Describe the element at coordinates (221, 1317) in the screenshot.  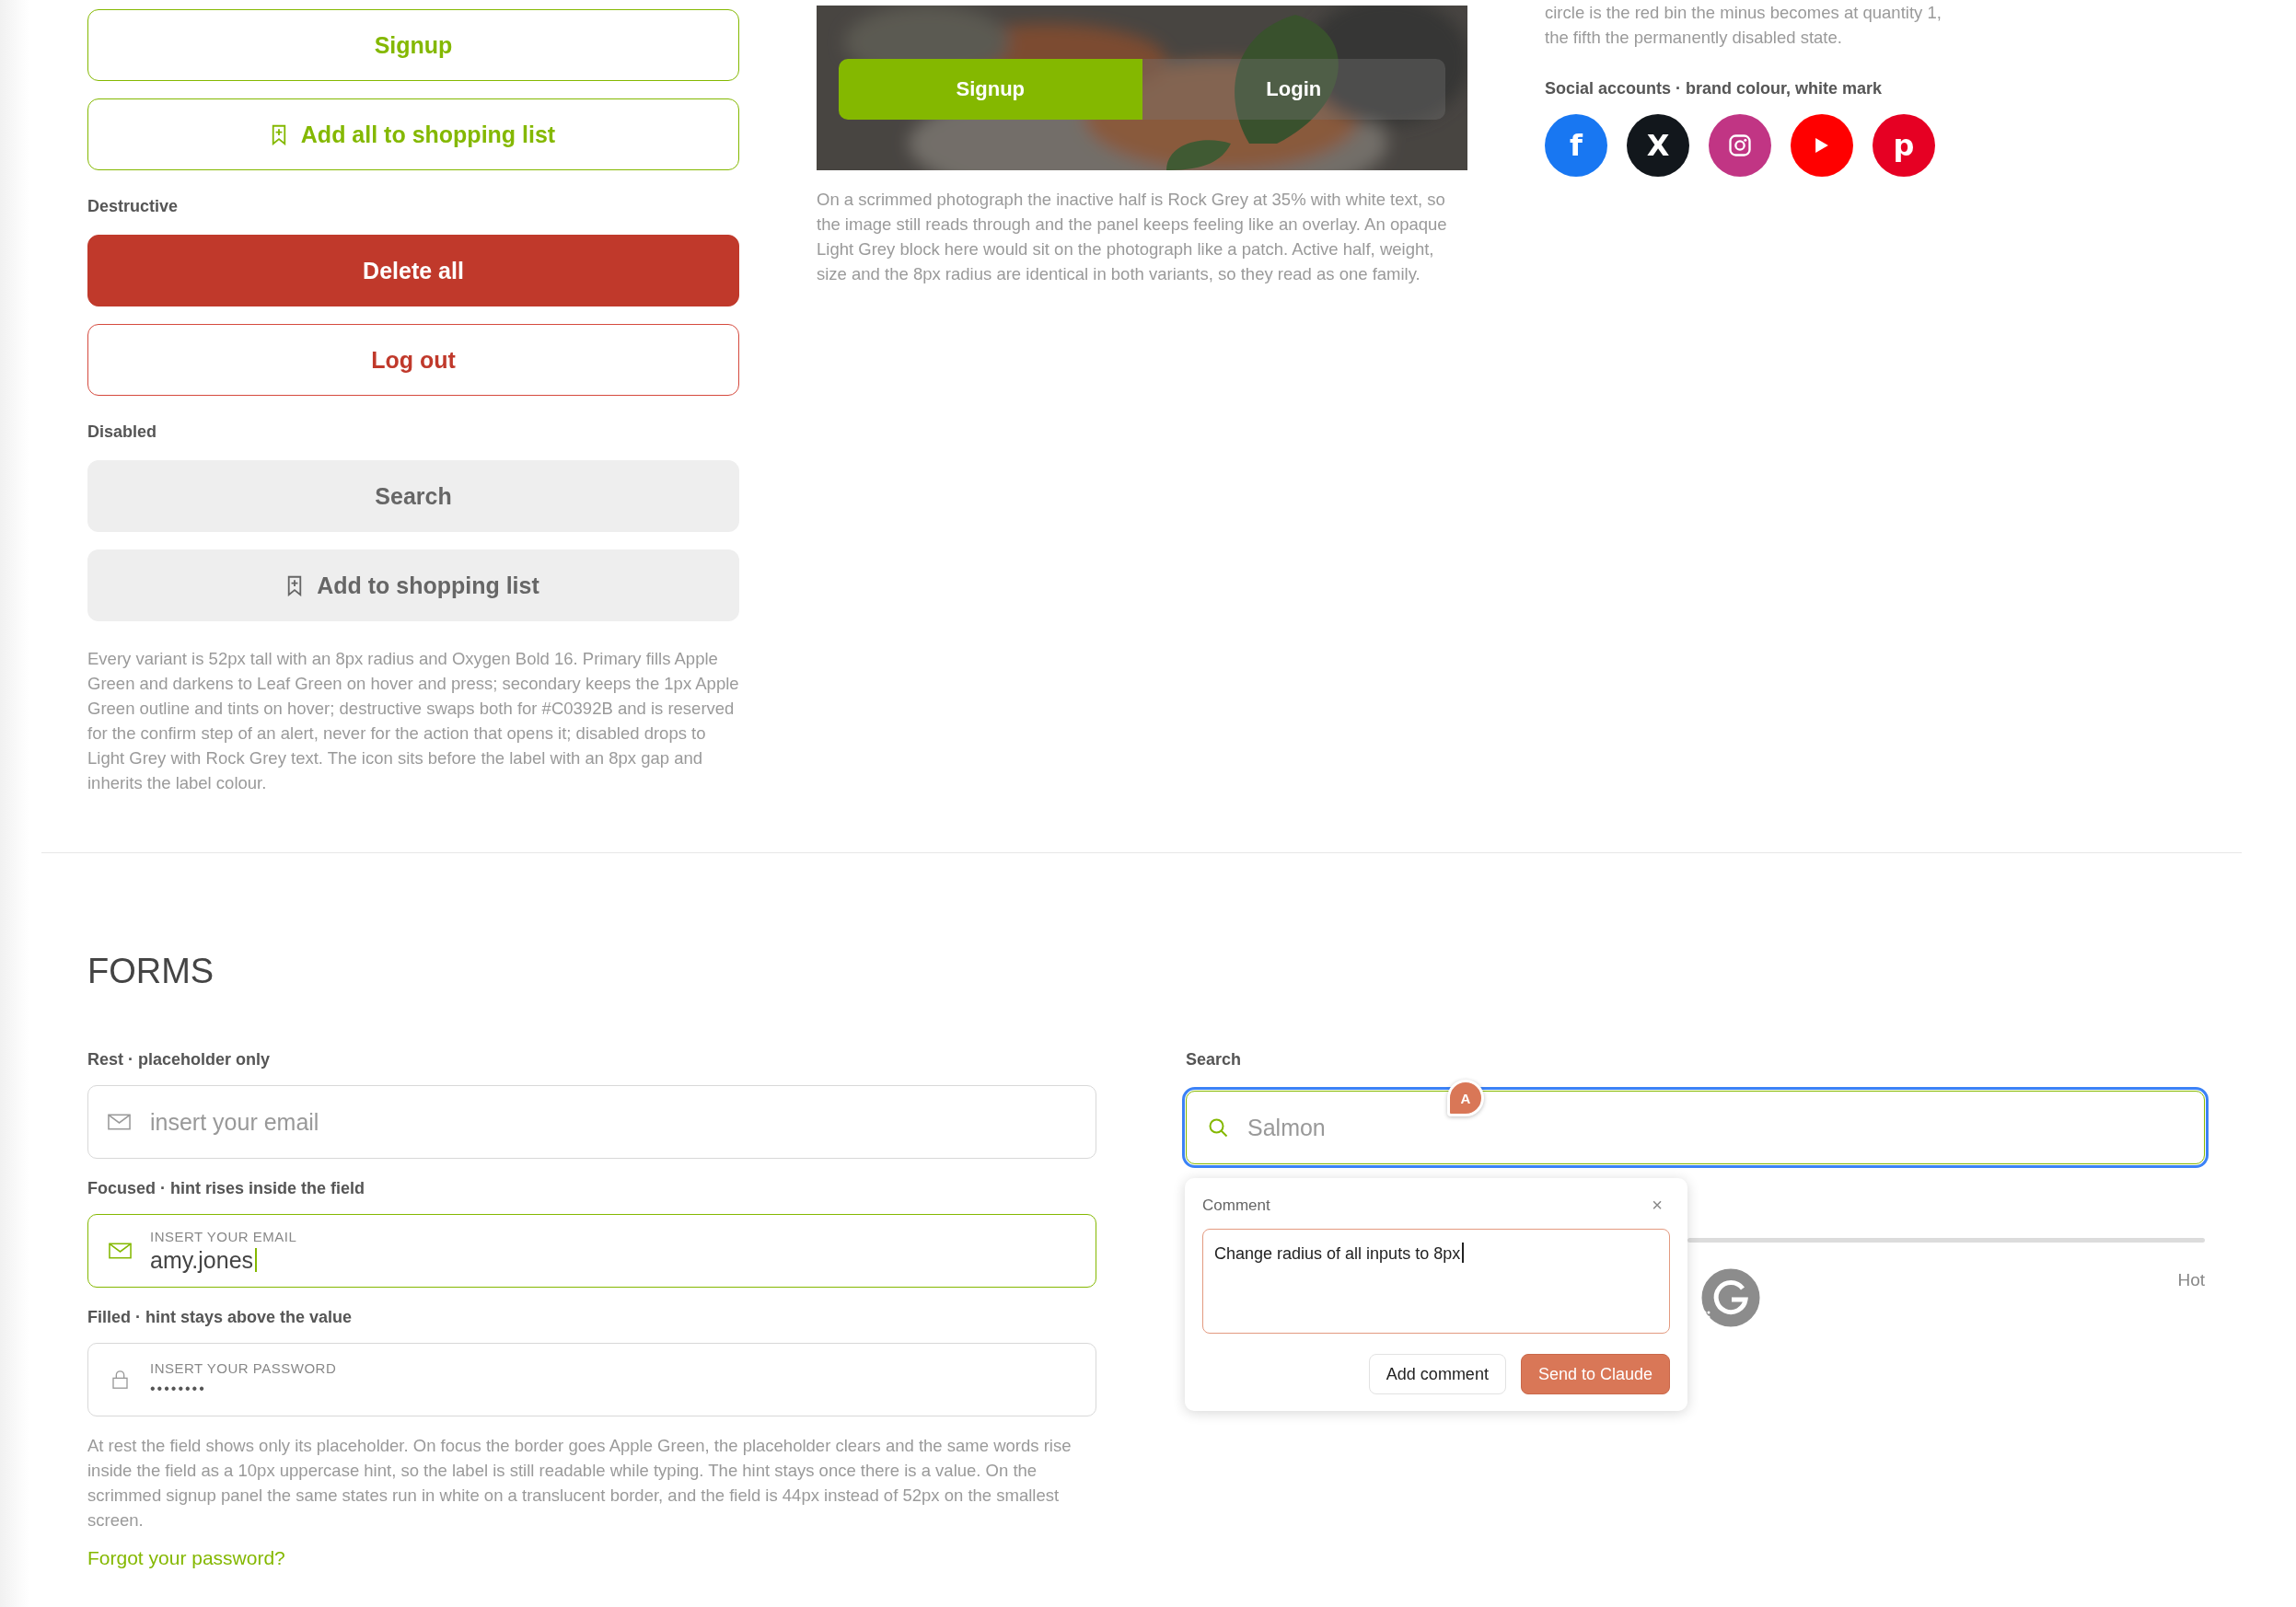
I see `field-label: Filled · hint stays above the value` at that location.